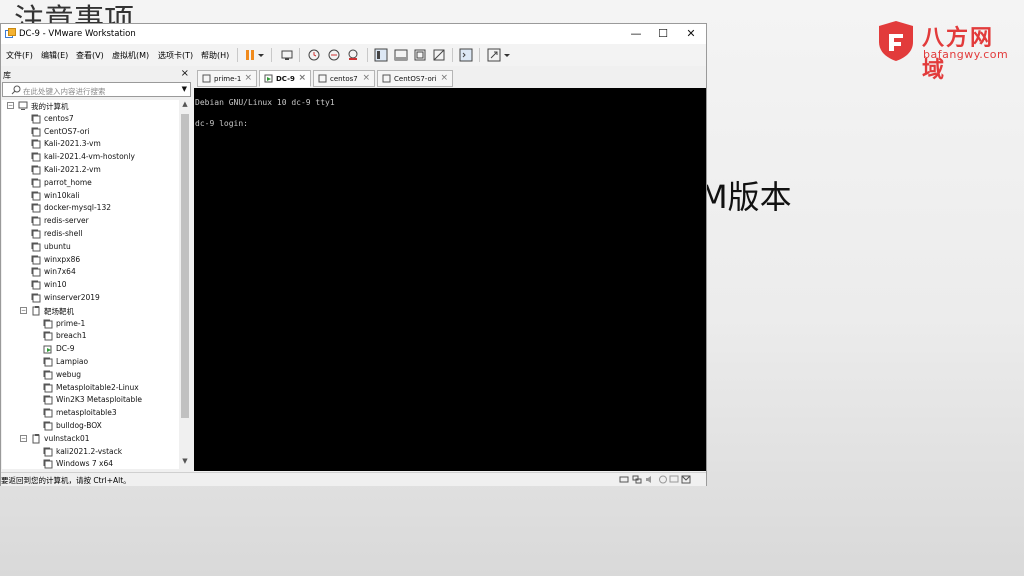  What do you see at coordinates (334, 55) in the screenshot?
I see `revert-snapshot-icon` at bounding box center [334, 55].